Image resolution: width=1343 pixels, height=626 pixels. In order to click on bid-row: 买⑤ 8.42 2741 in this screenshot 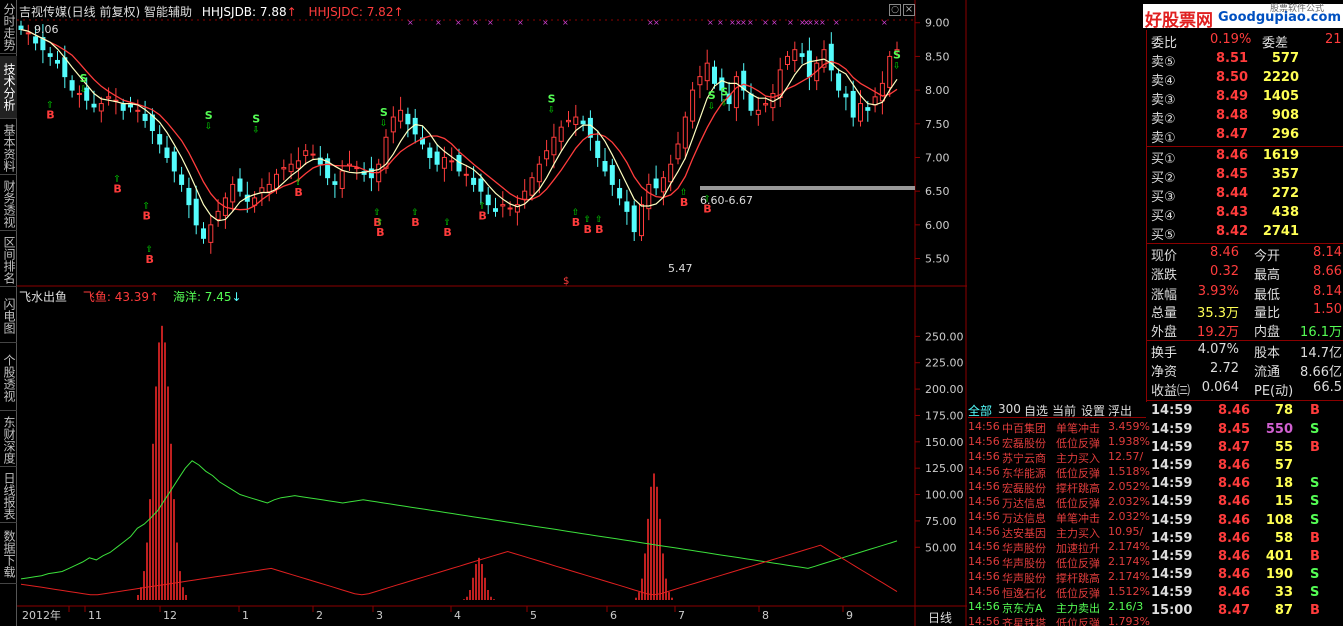, I will do `click(1246, 233)`.